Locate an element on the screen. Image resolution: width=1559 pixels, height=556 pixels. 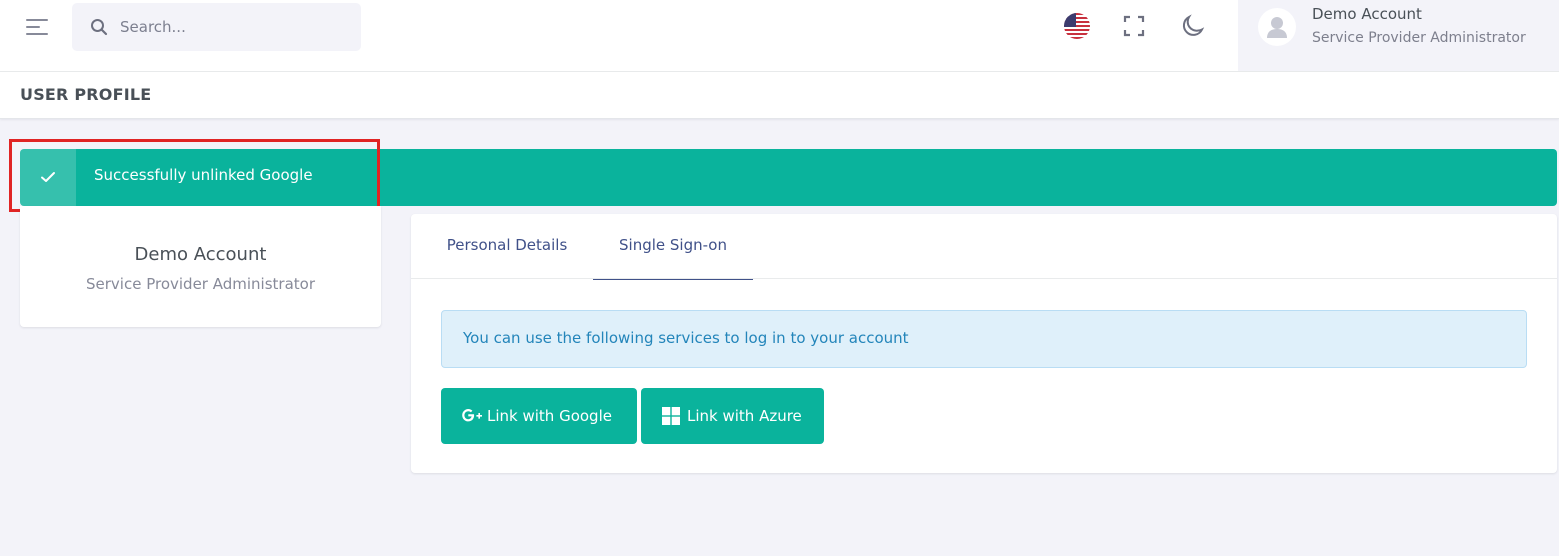
page-title-bar: USER PROFILE is located at coordinates (779, 95).